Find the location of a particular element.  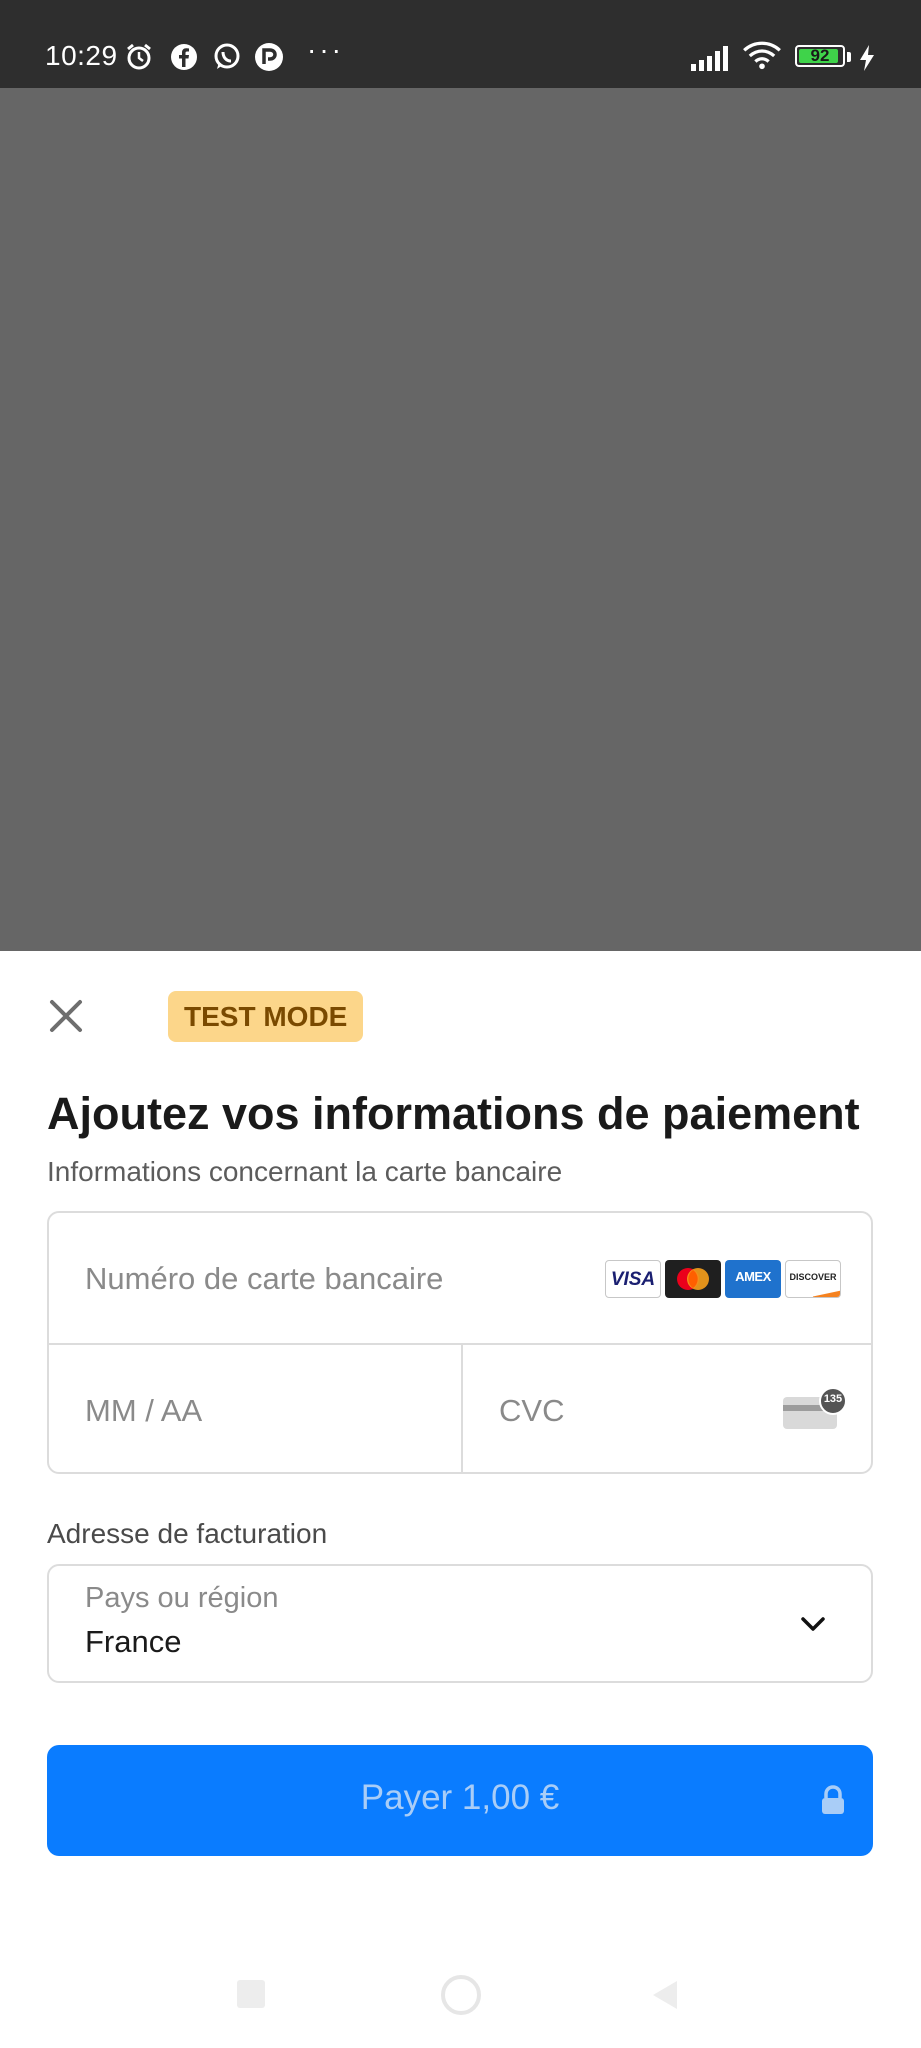

billing-address-label: Adresse de facturation is located at coordinates (187, 1533).